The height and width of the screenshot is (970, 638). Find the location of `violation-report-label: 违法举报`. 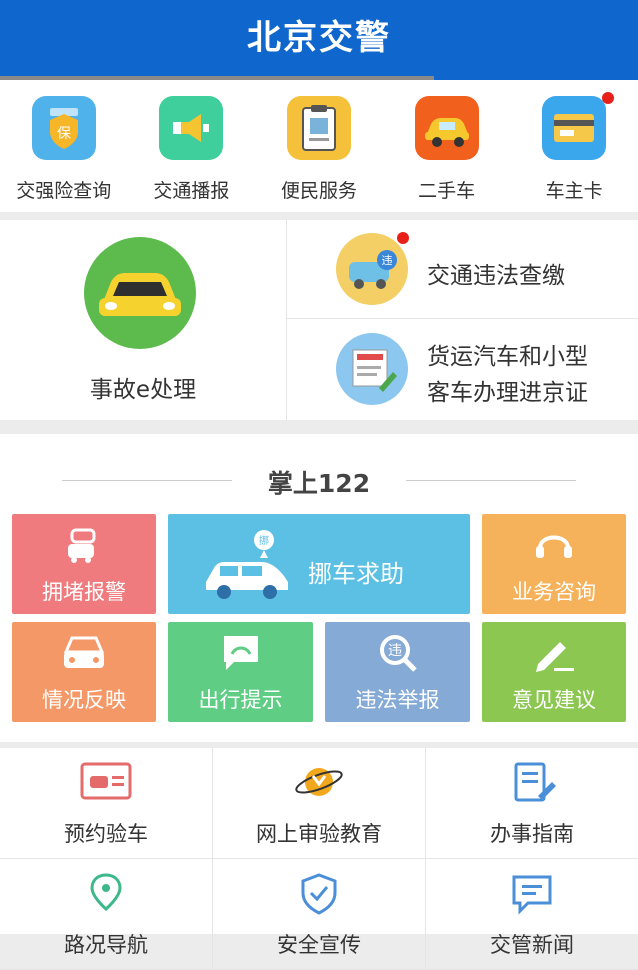

violation-report-label: 违法举报 is located at coordinates (397, 700).